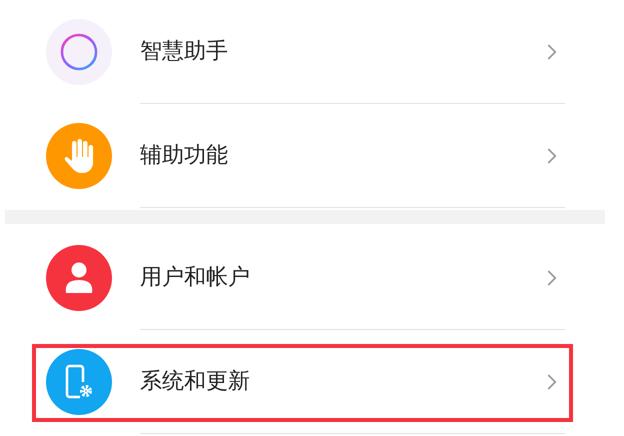 The image size is (624, 436). Describe the element at coordinates (339, 155) in the screenshot. I see `item-label: 辅助功能` at that location.